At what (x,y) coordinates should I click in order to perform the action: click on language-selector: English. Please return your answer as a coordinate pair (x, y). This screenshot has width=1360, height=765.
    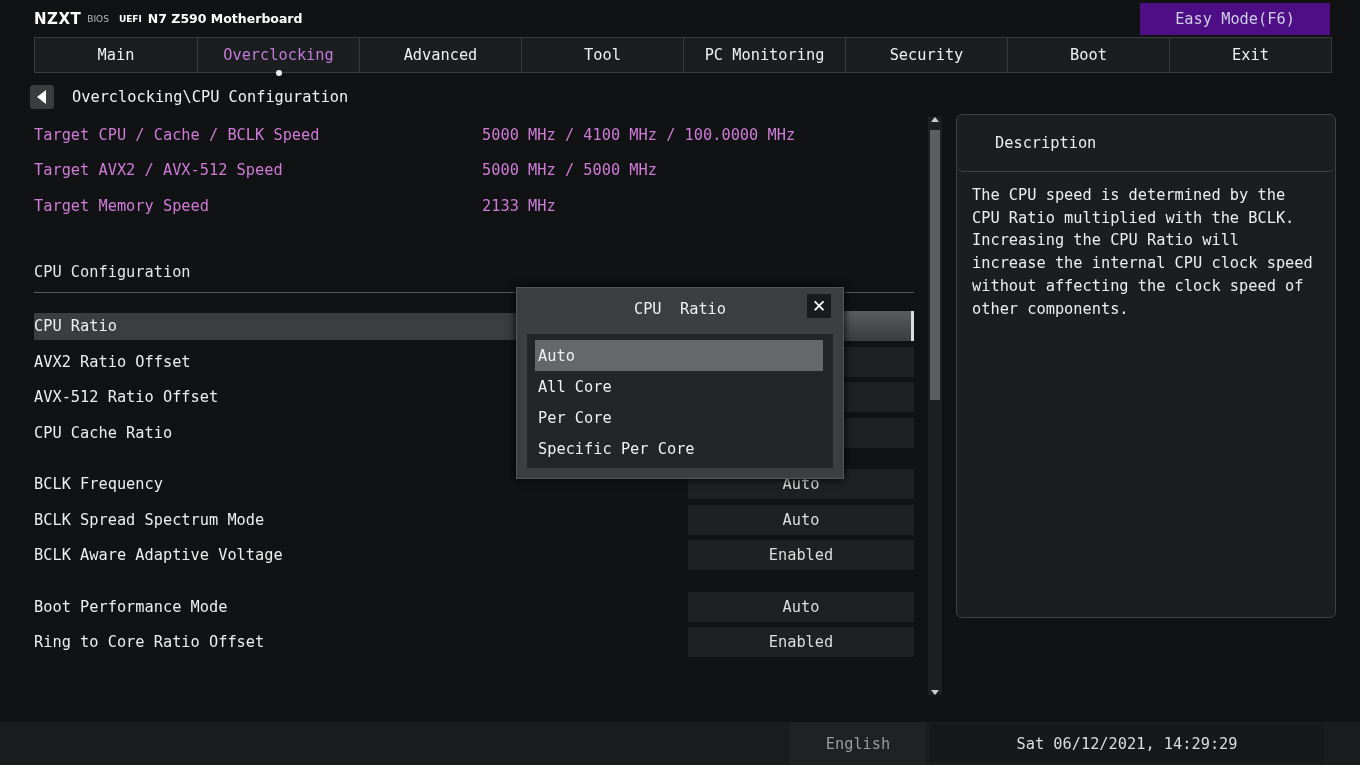
    Looking at the image, I should click on (858, 743).